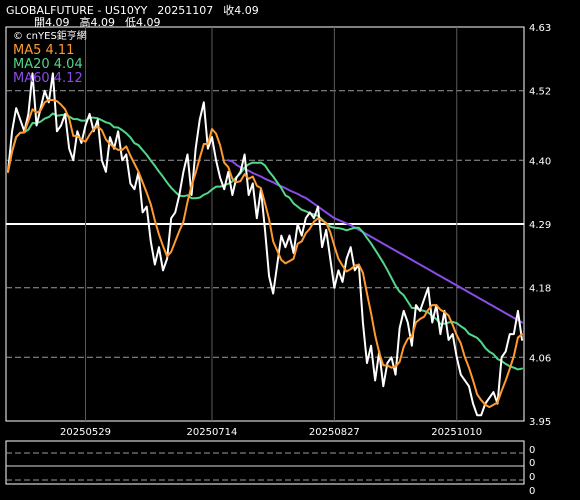  What do you see at coordinates (212, 432) in the screenshot?
I see `x-tick-label: 20250714` at bounding box center [212, 432].